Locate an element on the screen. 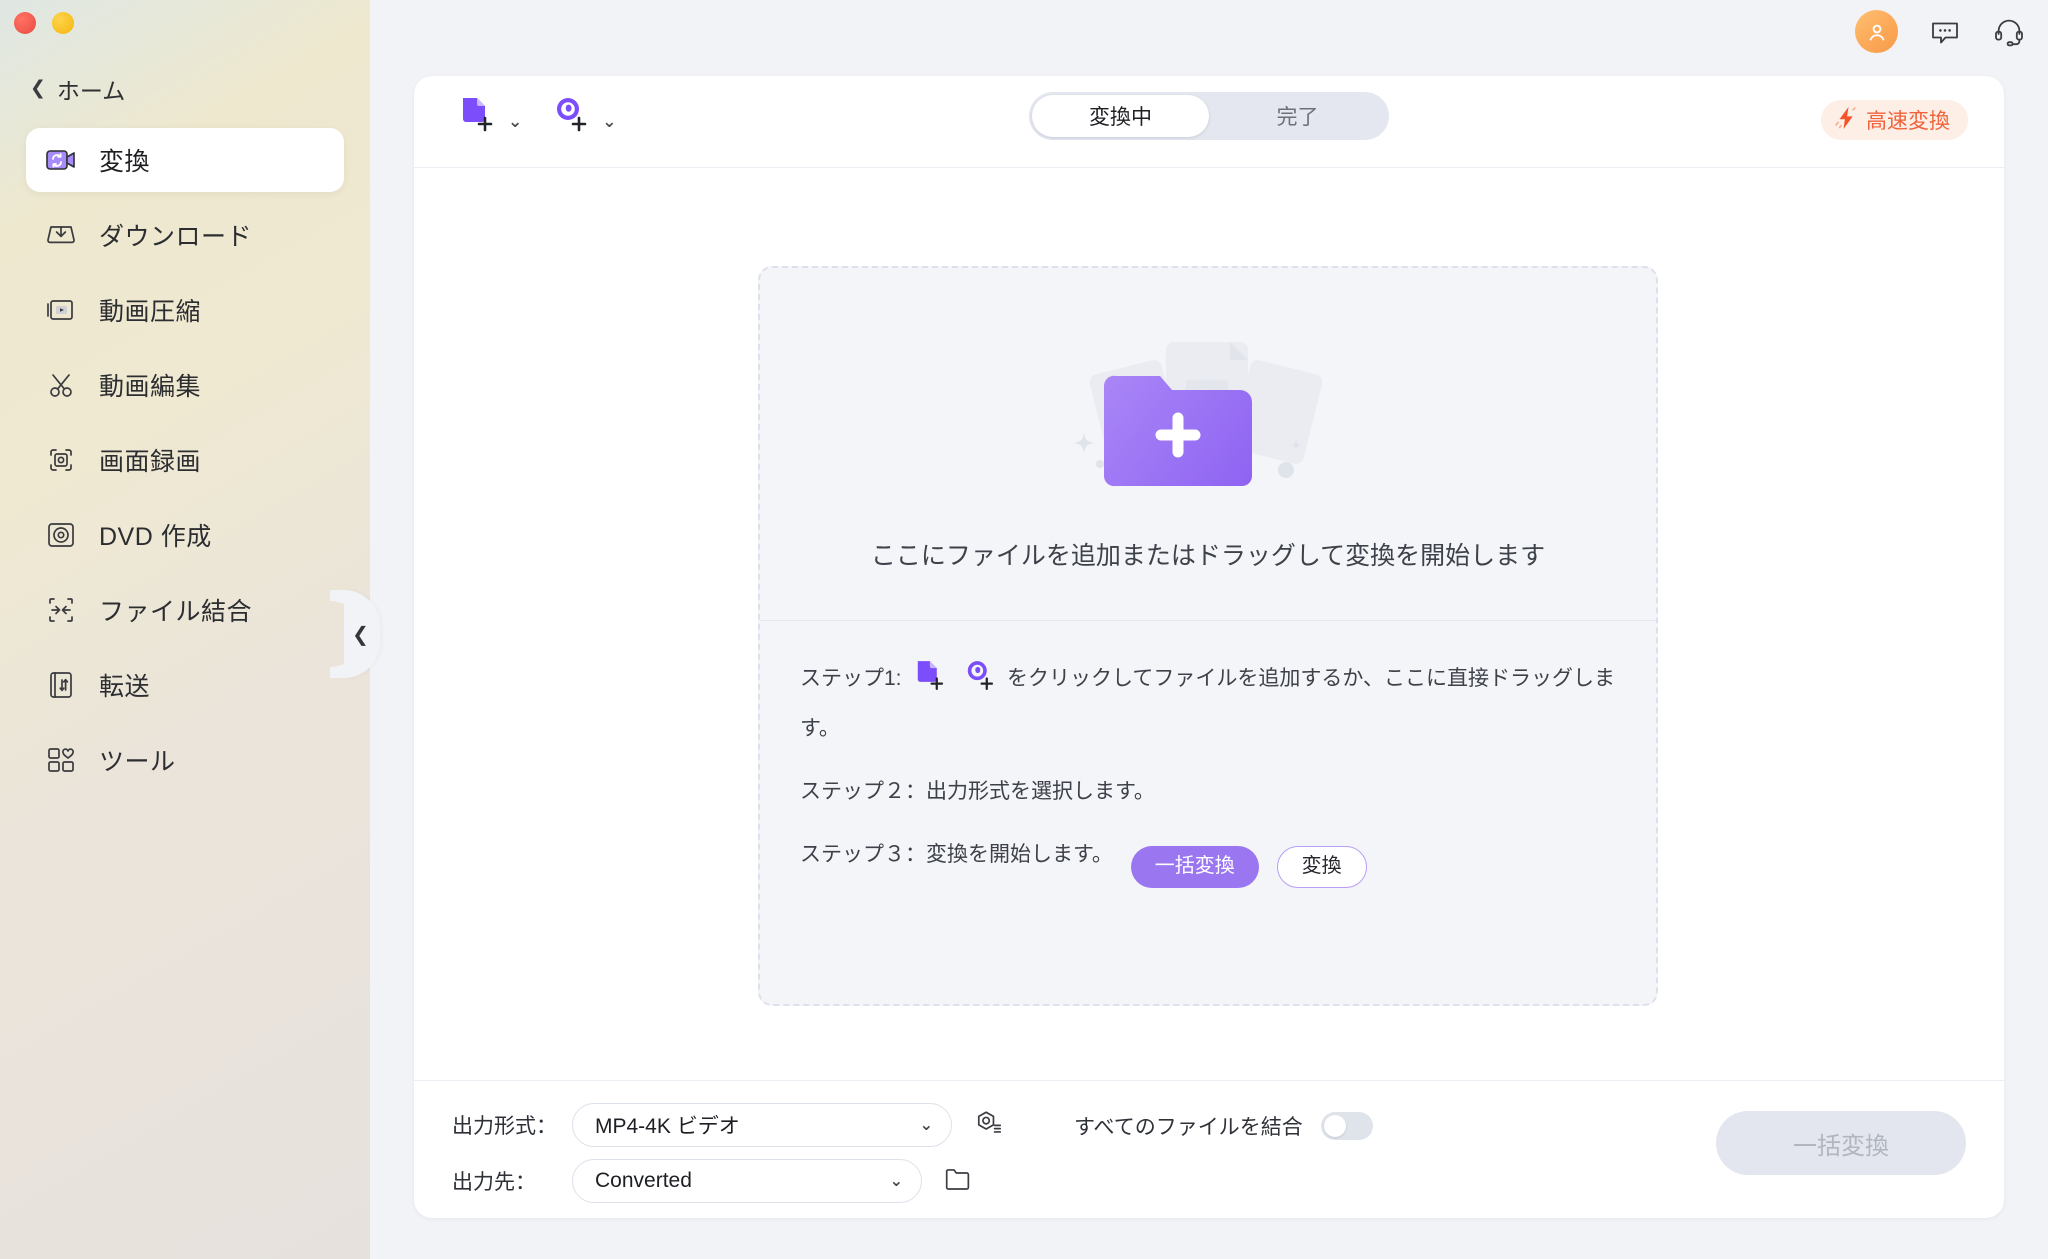 Image resolution: width=2048 pixels, height=1259 pixels. sidebar-item-convert: 変換 is located at coordinates (185, 160).